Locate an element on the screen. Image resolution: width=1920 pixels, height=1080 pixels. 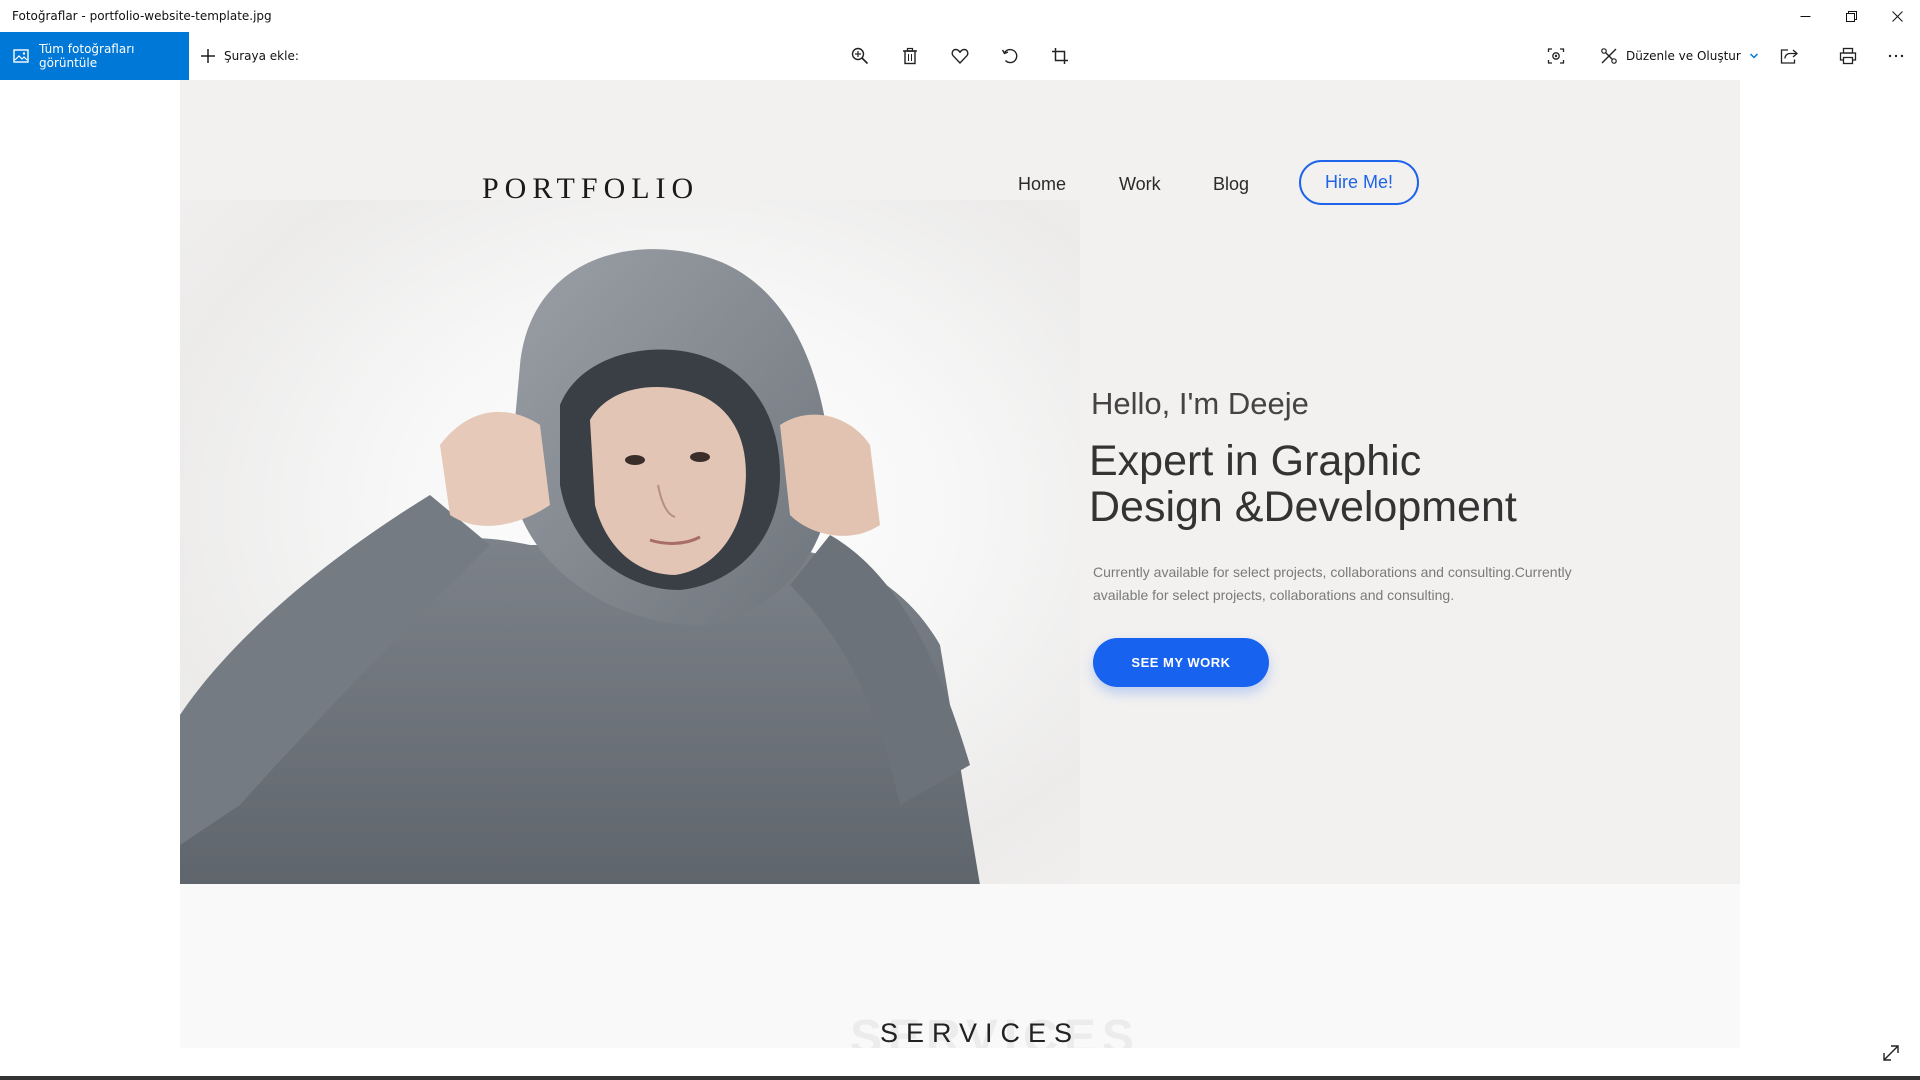
favorite-button is located at coordinates (960, 56).